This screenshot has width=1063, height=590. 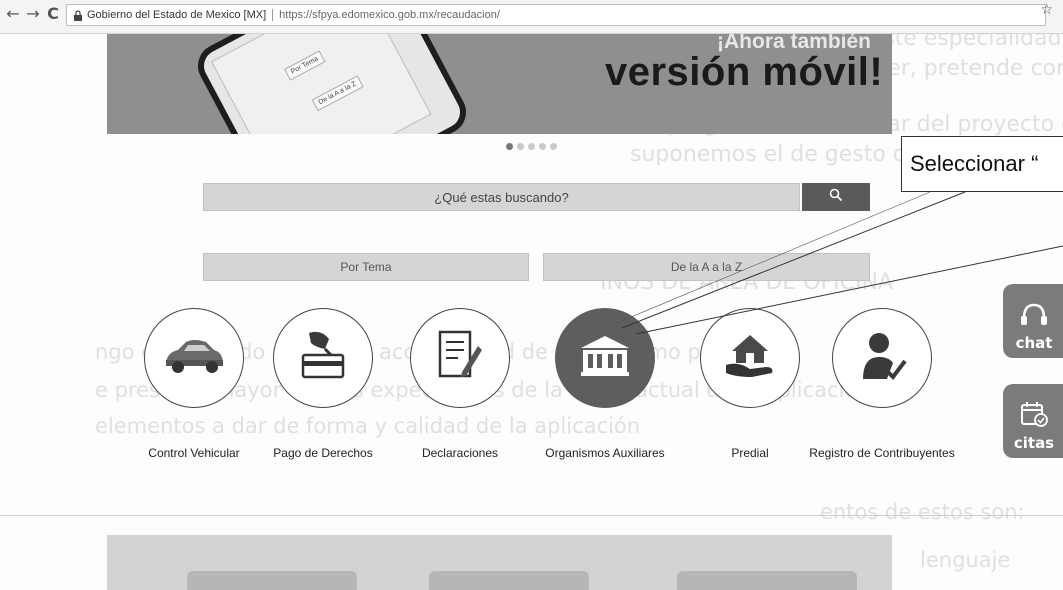 What do you see at coordinates (33, 14) in the screenshot?
I see `forward-arrow-icon: →` at bounding box center [33, 14].